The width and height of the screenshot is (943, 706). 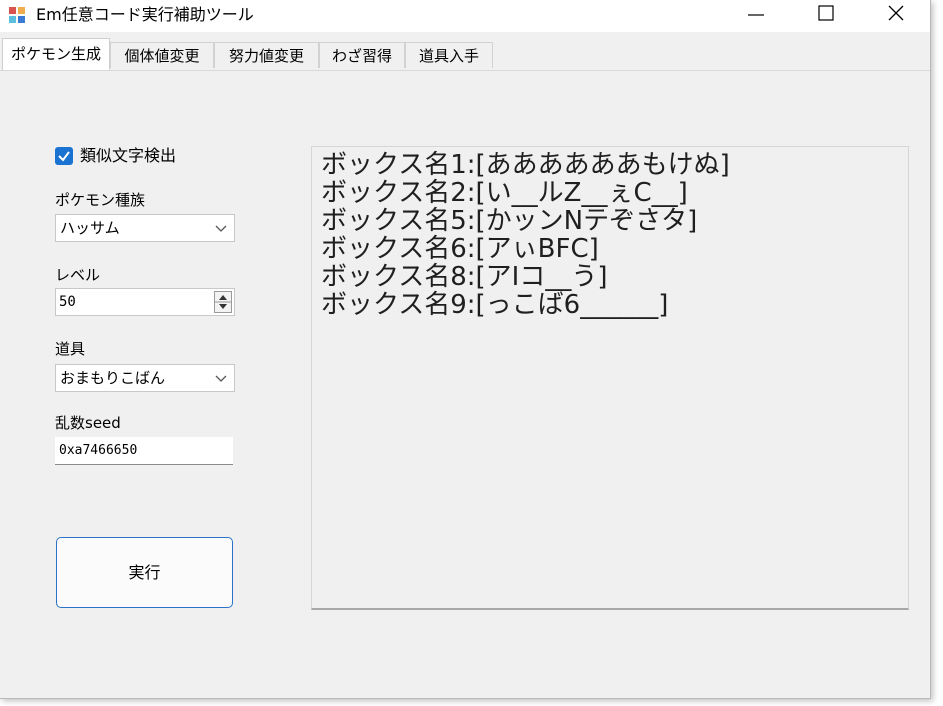 What do you see at coordinates (144, 572) in the screenshot?
I see `run-button: 実行` at bounding box center [144, 572].